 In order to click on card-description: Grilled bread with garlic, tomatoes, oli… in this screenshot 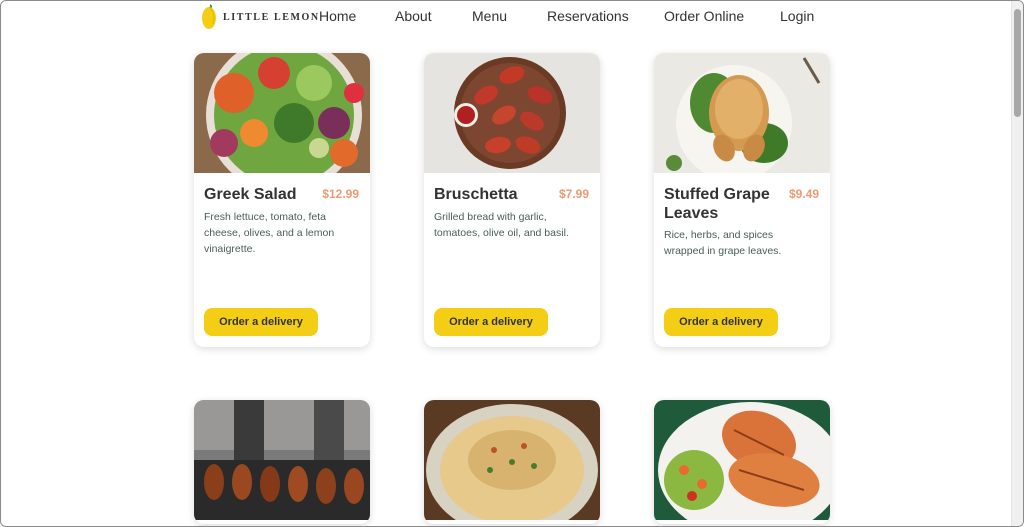, I will do `click(501, 225)`.